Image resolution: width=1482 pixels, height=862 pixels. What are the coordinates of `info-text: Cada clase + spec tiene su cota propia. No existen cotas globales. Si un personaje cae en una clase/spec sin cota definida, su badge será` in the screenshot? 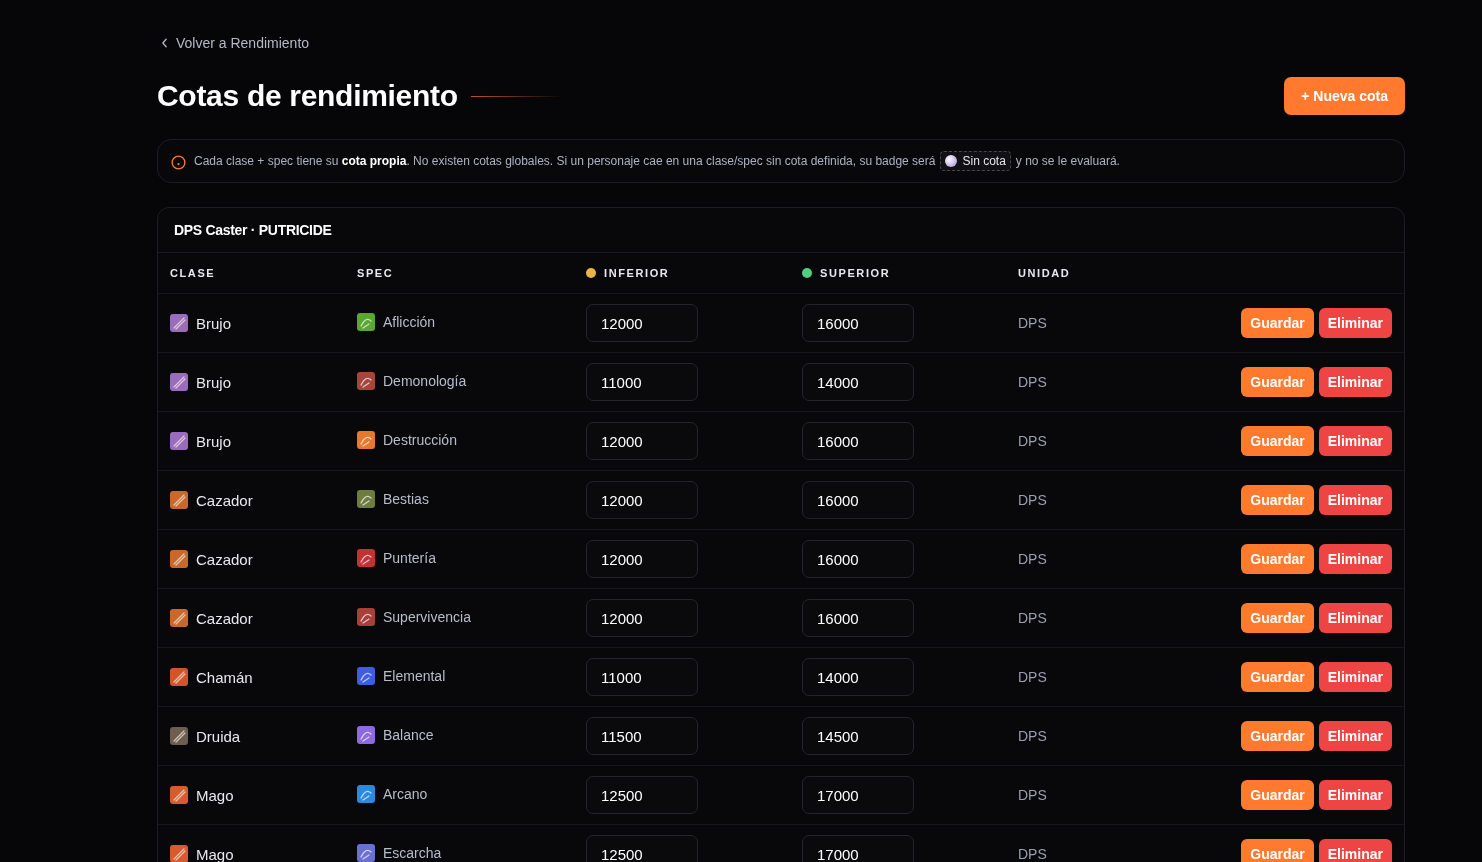 It's located at (565, 161).